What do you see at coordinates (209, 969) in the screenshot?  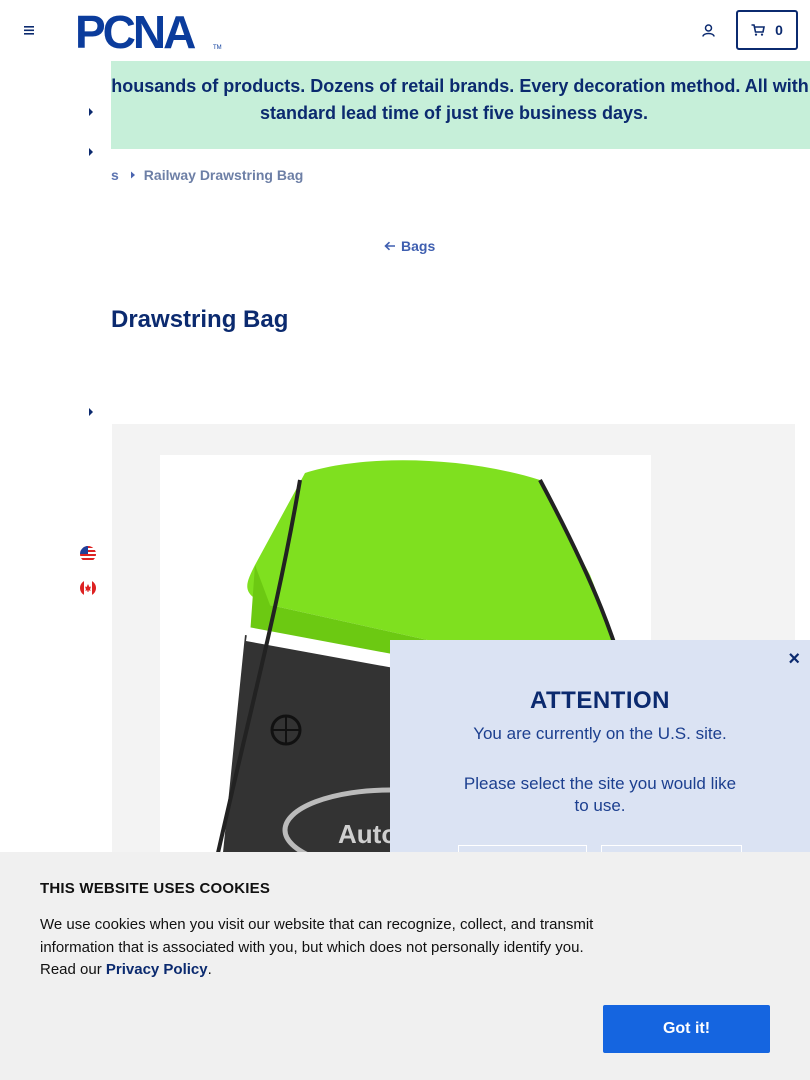 I see `cookie-body-end: .` at bounding box center [209, 969].